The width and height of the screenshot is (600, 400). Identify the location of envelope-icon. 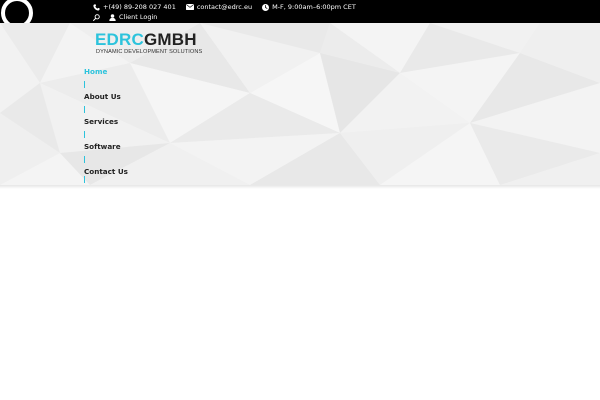
(189, 7).